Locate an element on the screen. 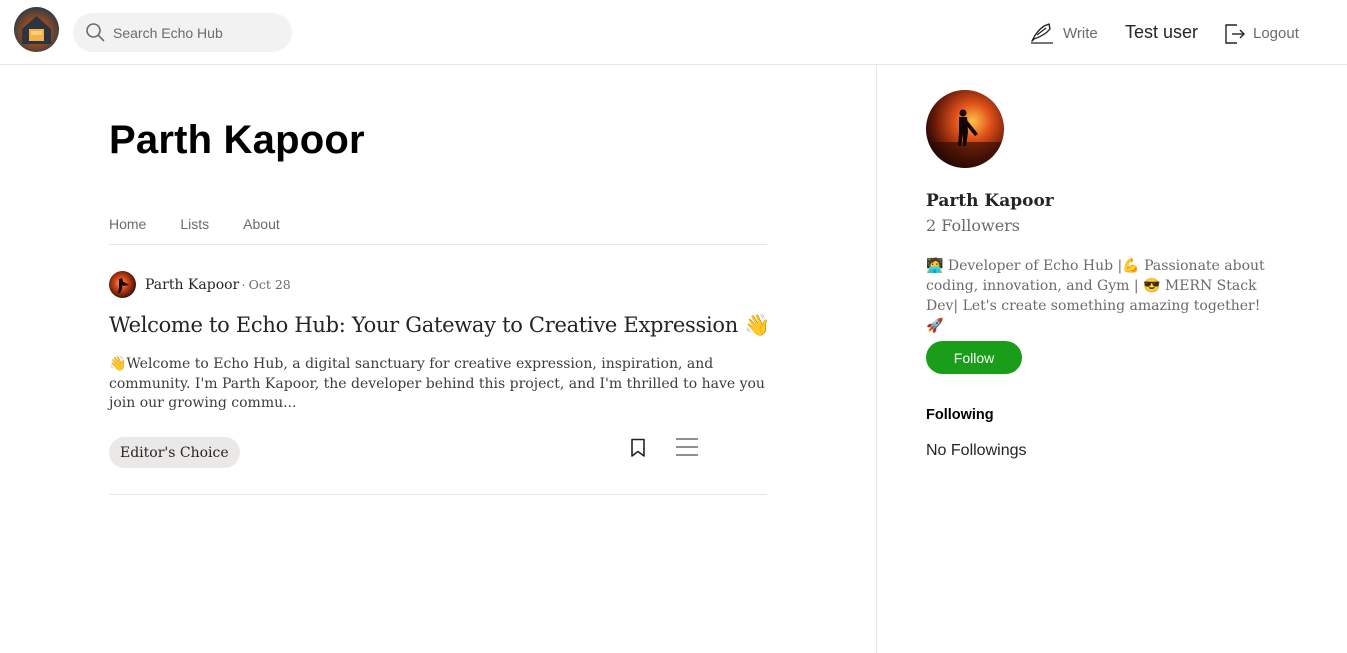 The height and width of the screenshot is (653, 1347). following-empty-text: No Followings is located at coordinates (976, 450).